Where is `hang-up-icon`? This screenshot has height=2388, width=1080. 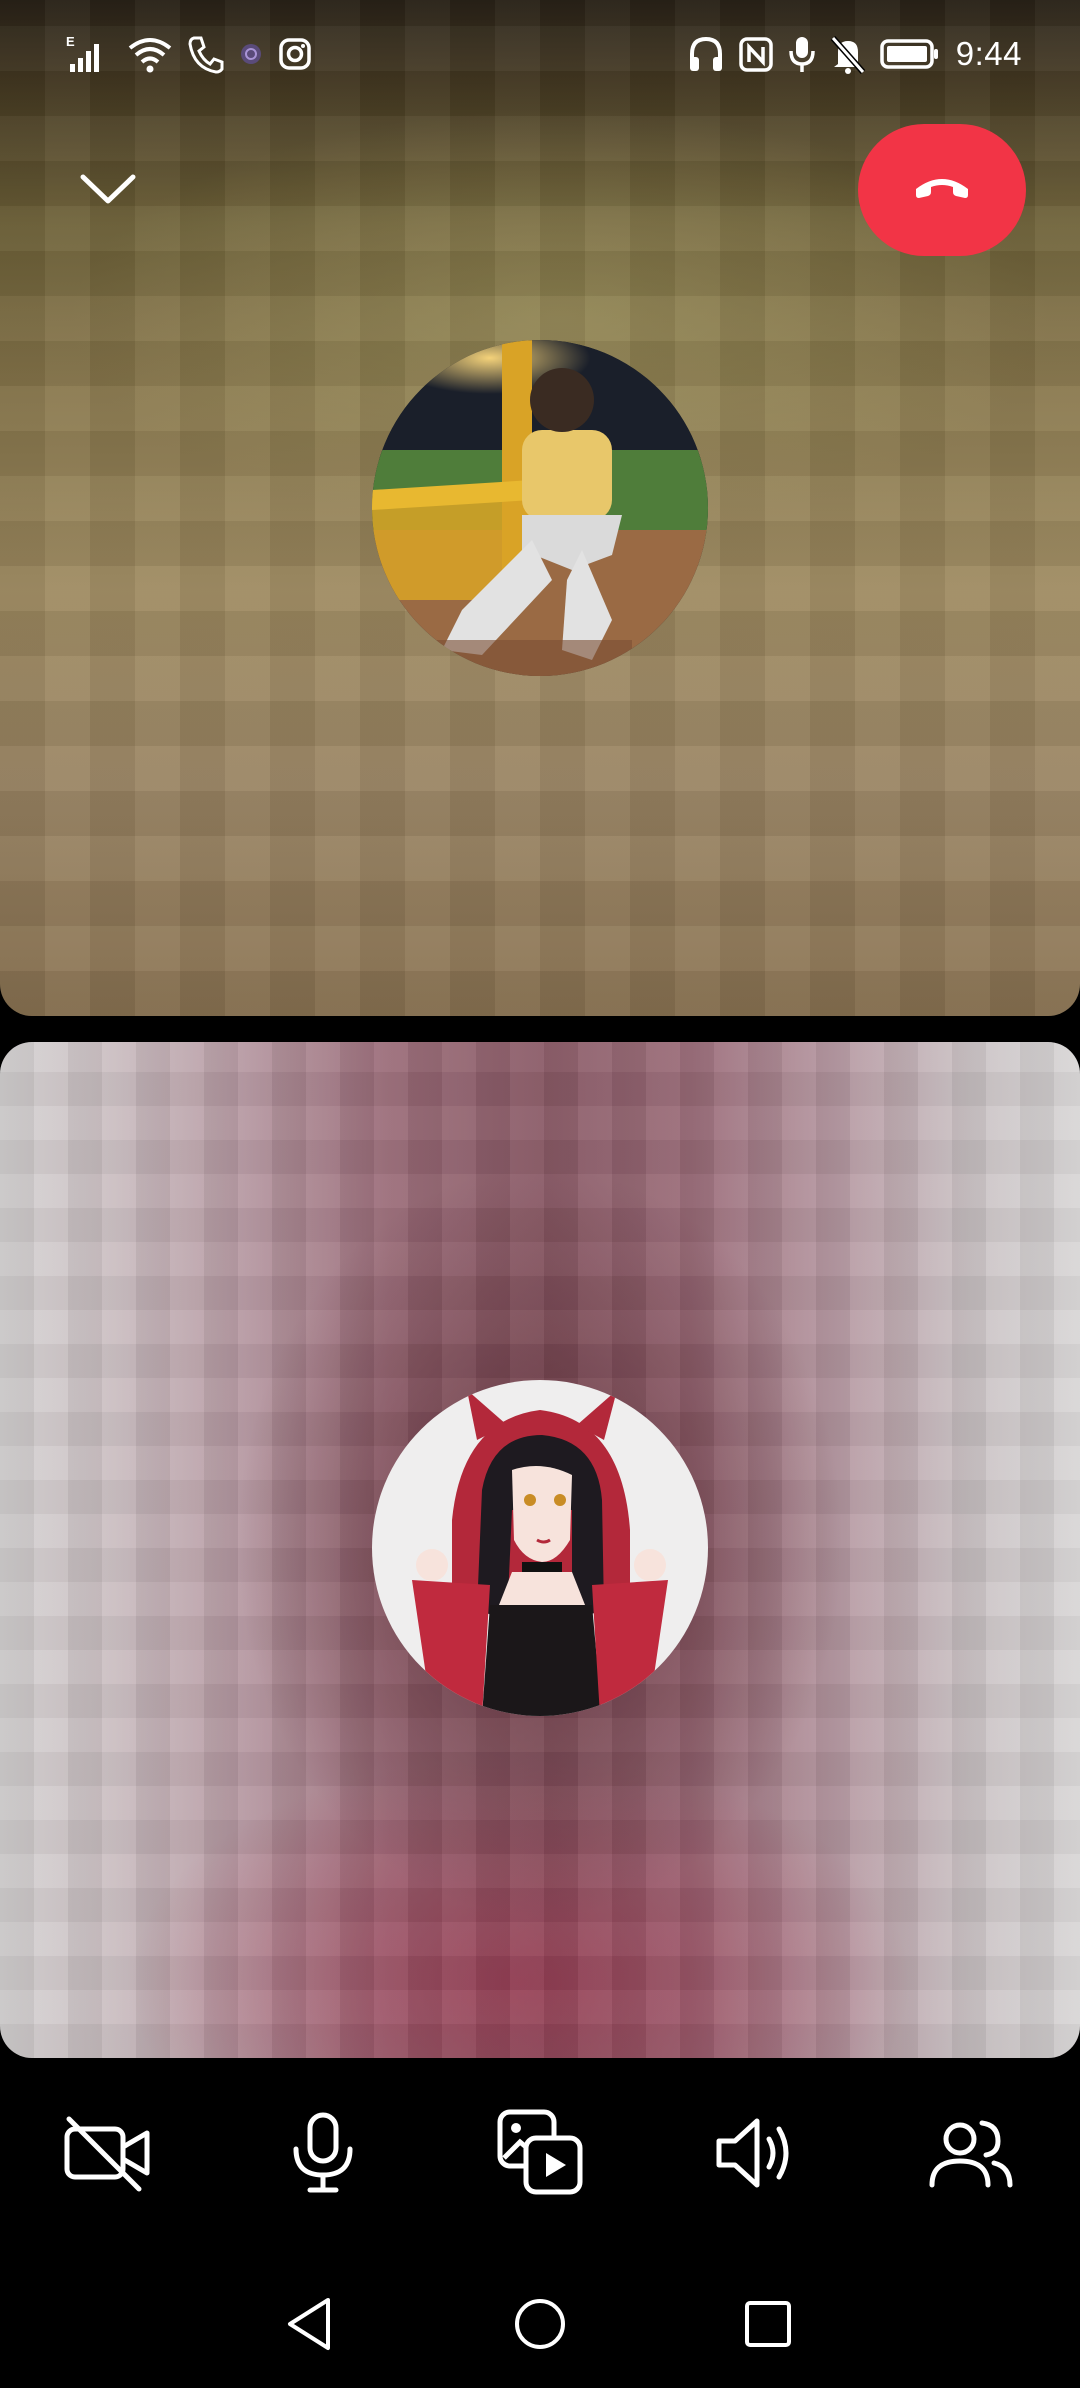 hang-up-icon is located at coordinates (942, 190).